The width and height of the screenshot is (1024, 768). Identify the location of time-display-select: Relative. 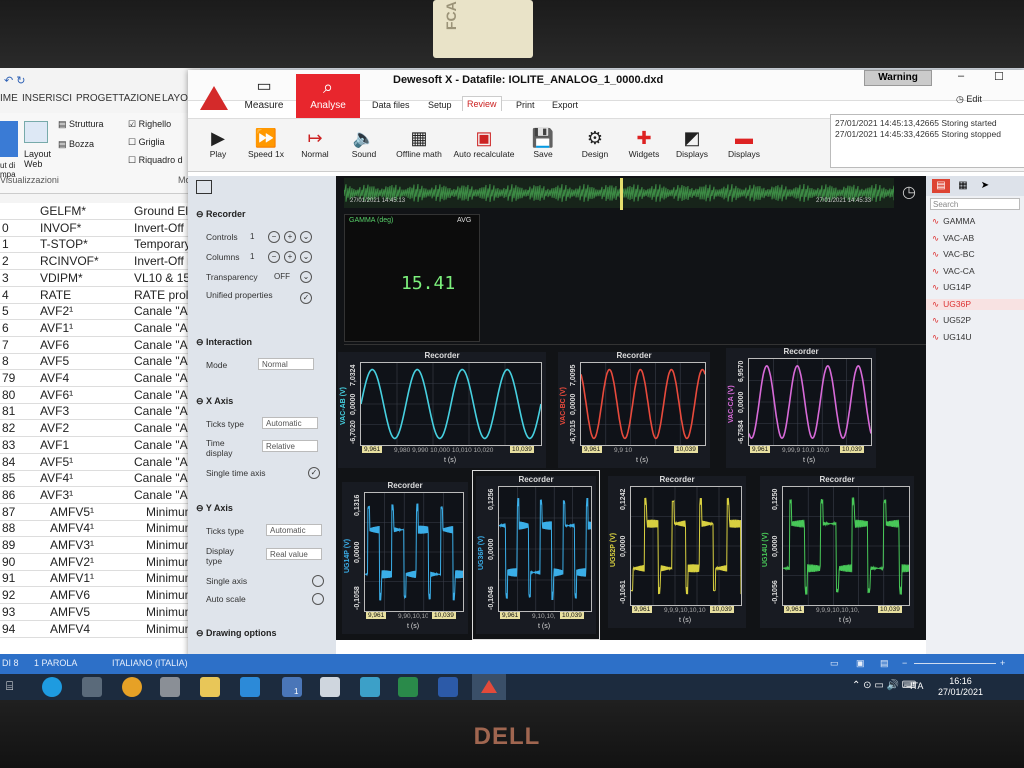
(290, 446).